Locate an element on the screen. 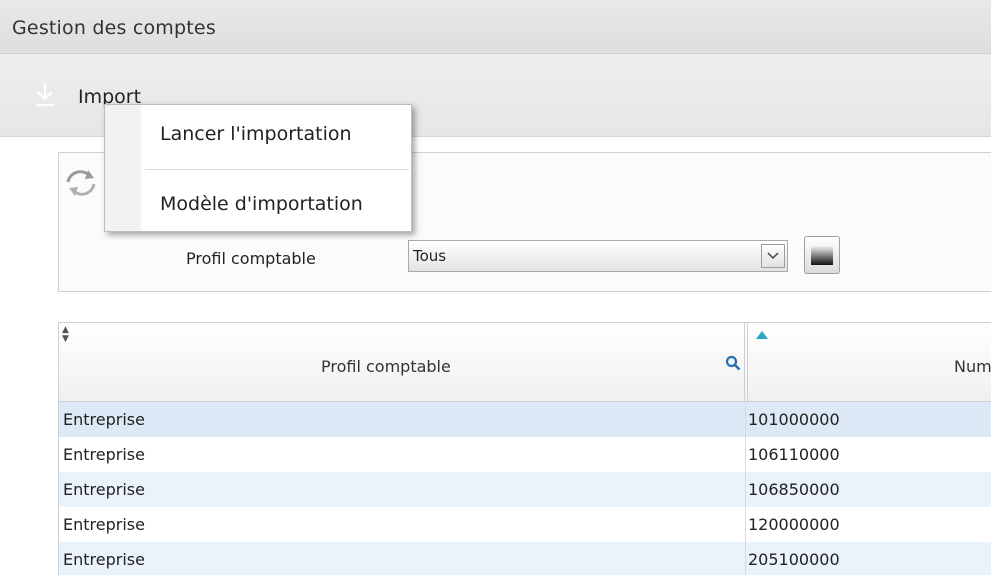 The height and width of the screenshot is (575, 991). cell-numero: 205100000 is located at coordinates (794, 559).